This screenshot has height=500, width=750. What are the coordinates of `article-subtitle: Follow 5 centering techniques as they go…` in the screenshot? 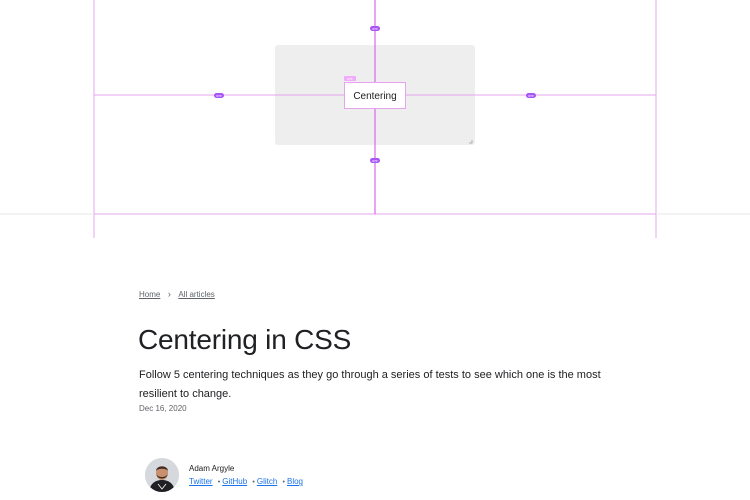 It's located at (370, 384).